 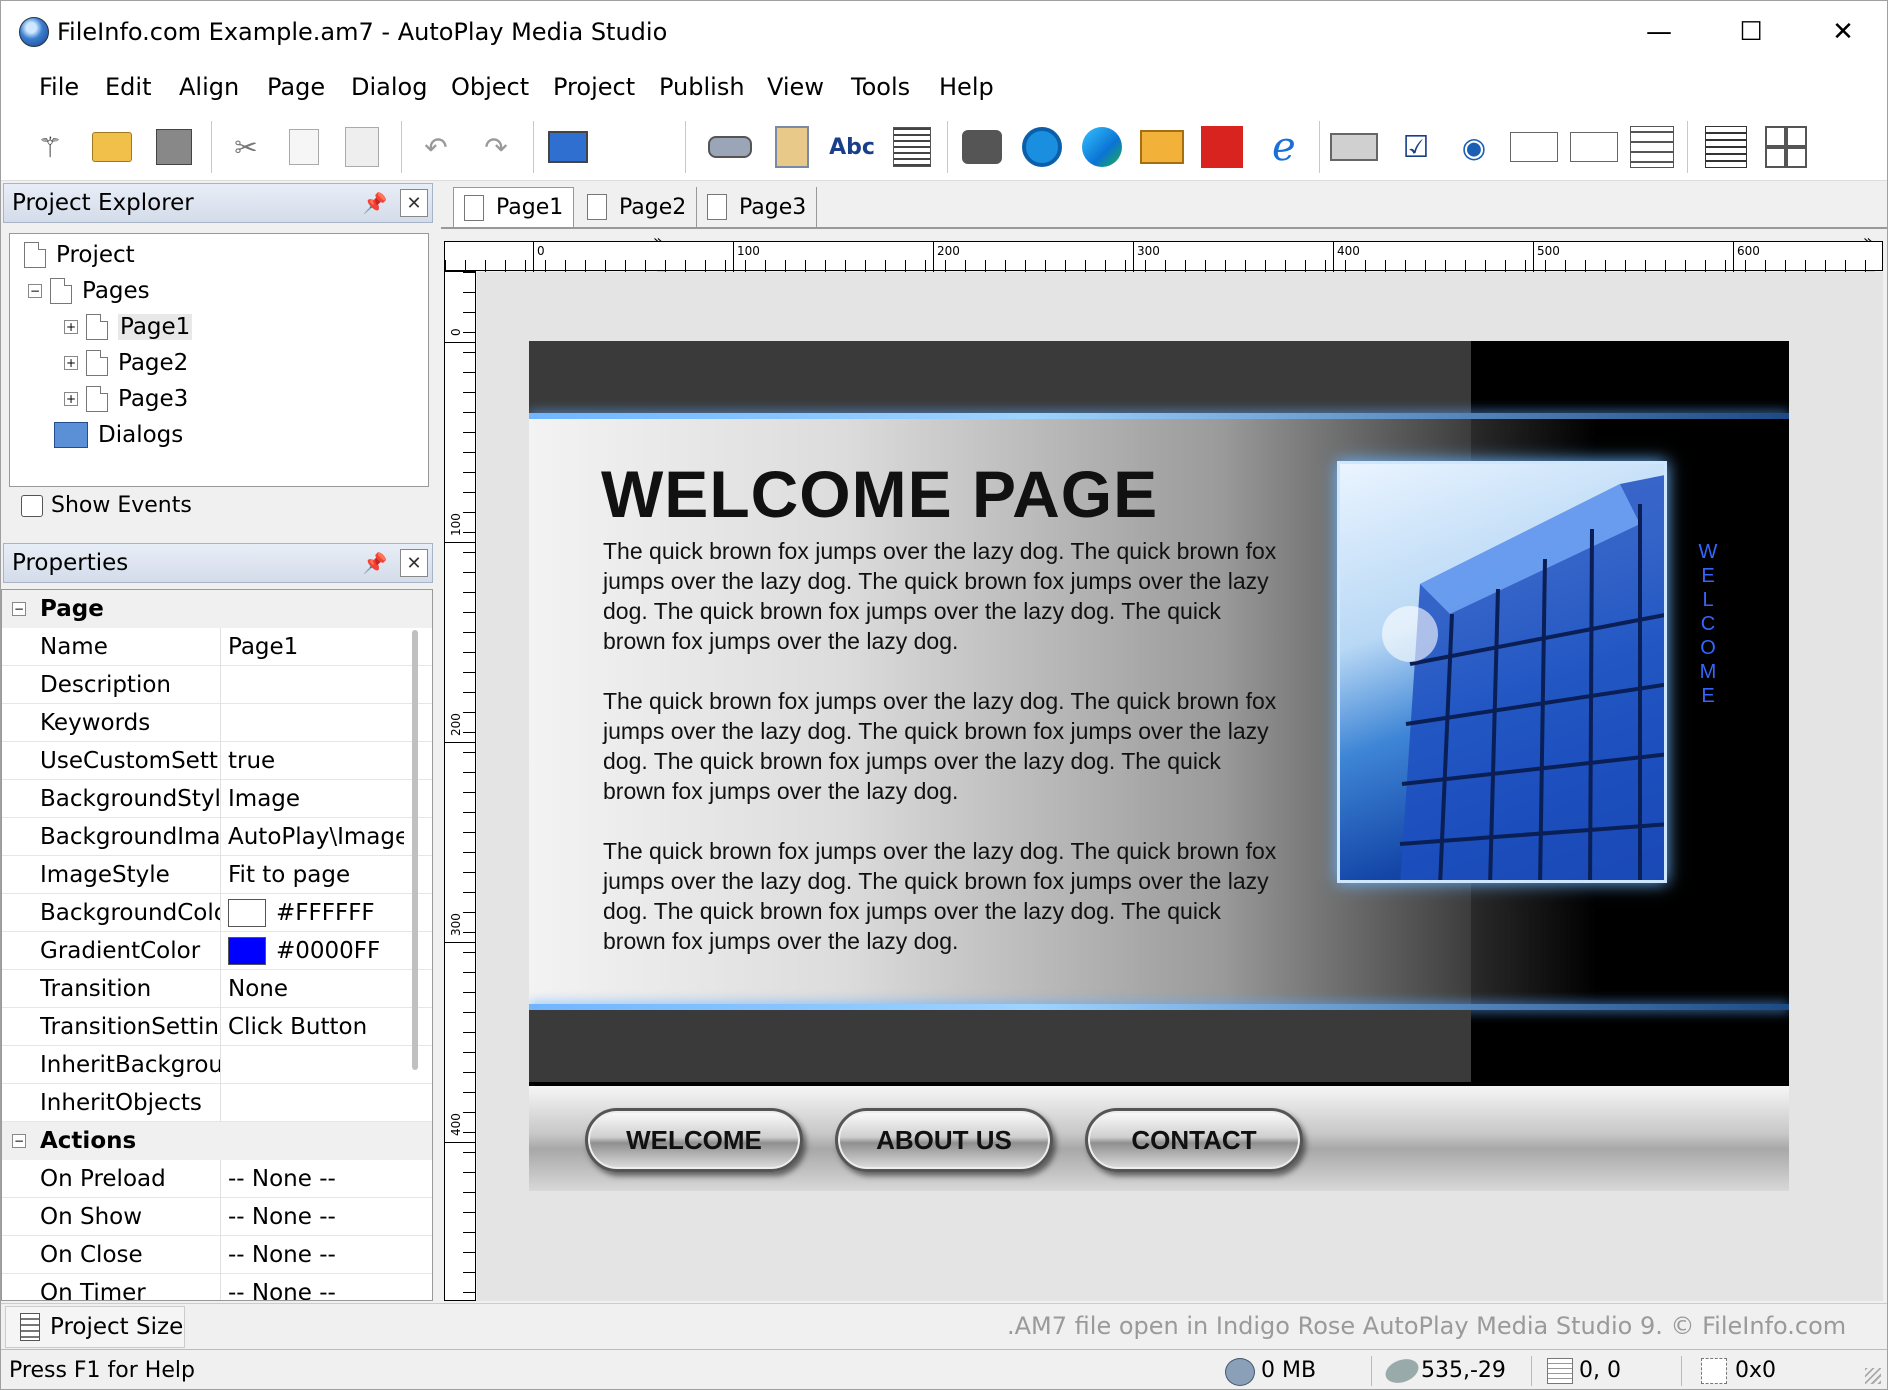 I want to click on copy-icon, so click(x=304, y=147).